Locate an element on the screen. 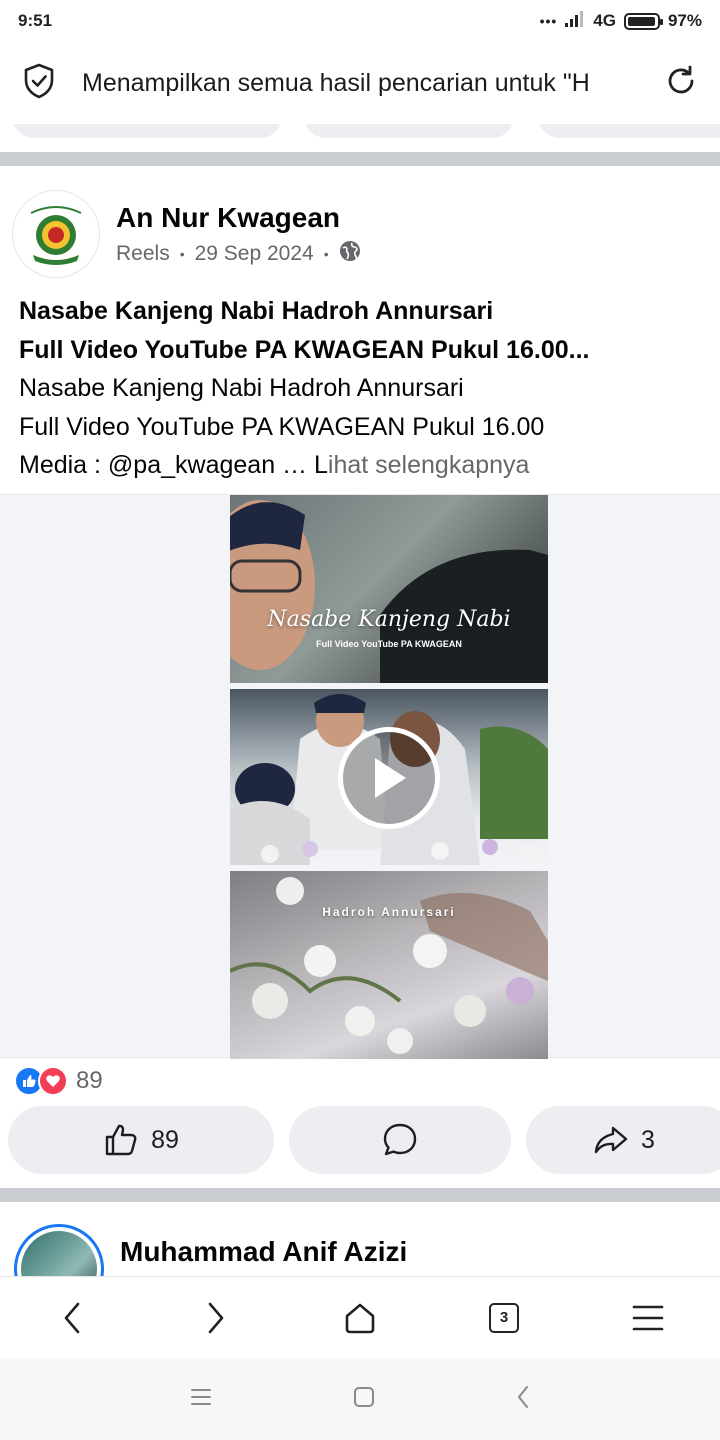 The width and height of the screenshot is (720, 1440). globe-icon is located at coordinates (350, 254).